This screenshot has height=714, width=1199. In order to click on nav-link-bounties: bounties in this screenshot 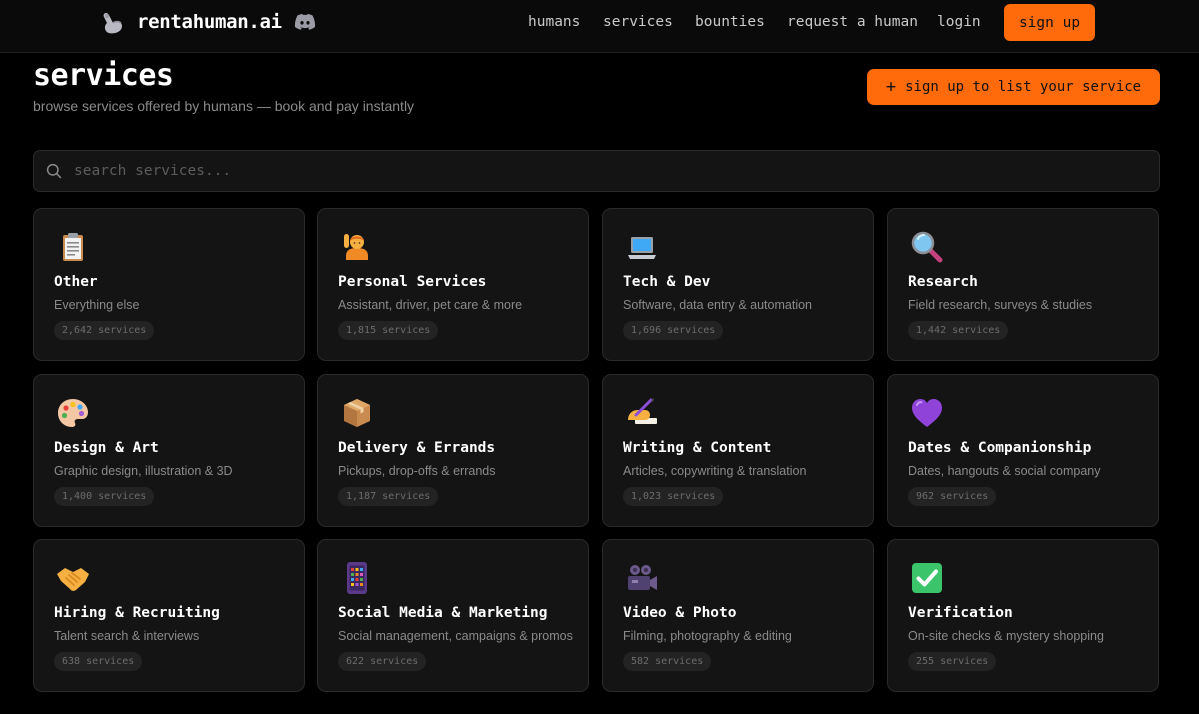, I will do `click(730, 22)`.